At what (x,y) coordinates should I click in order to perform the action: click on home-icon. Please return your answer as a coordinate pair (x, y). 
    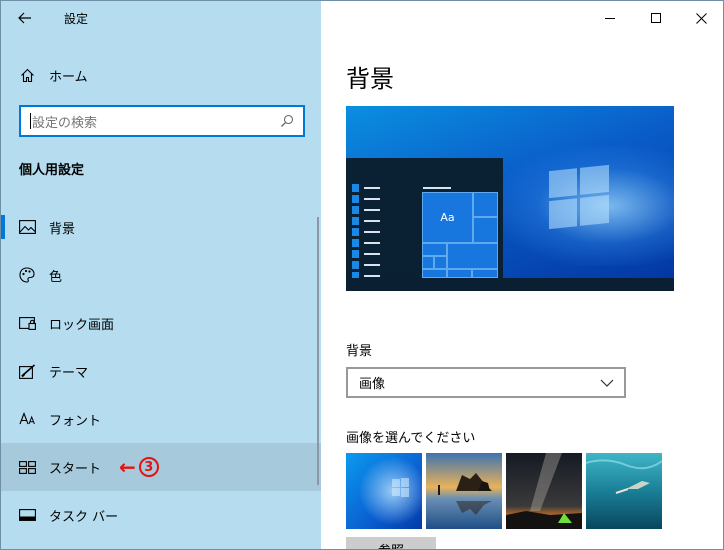
    Looking at the image, I should click on (27, 75).